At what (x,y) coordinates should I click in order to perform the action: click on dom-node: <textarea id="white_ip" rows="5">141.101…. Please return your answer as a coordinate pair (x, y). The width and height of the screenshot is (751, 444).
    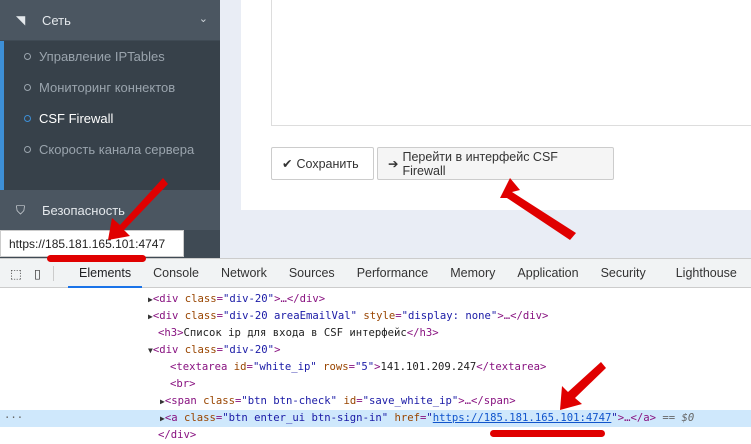
    Looking at the image, I should click on (375, 367).